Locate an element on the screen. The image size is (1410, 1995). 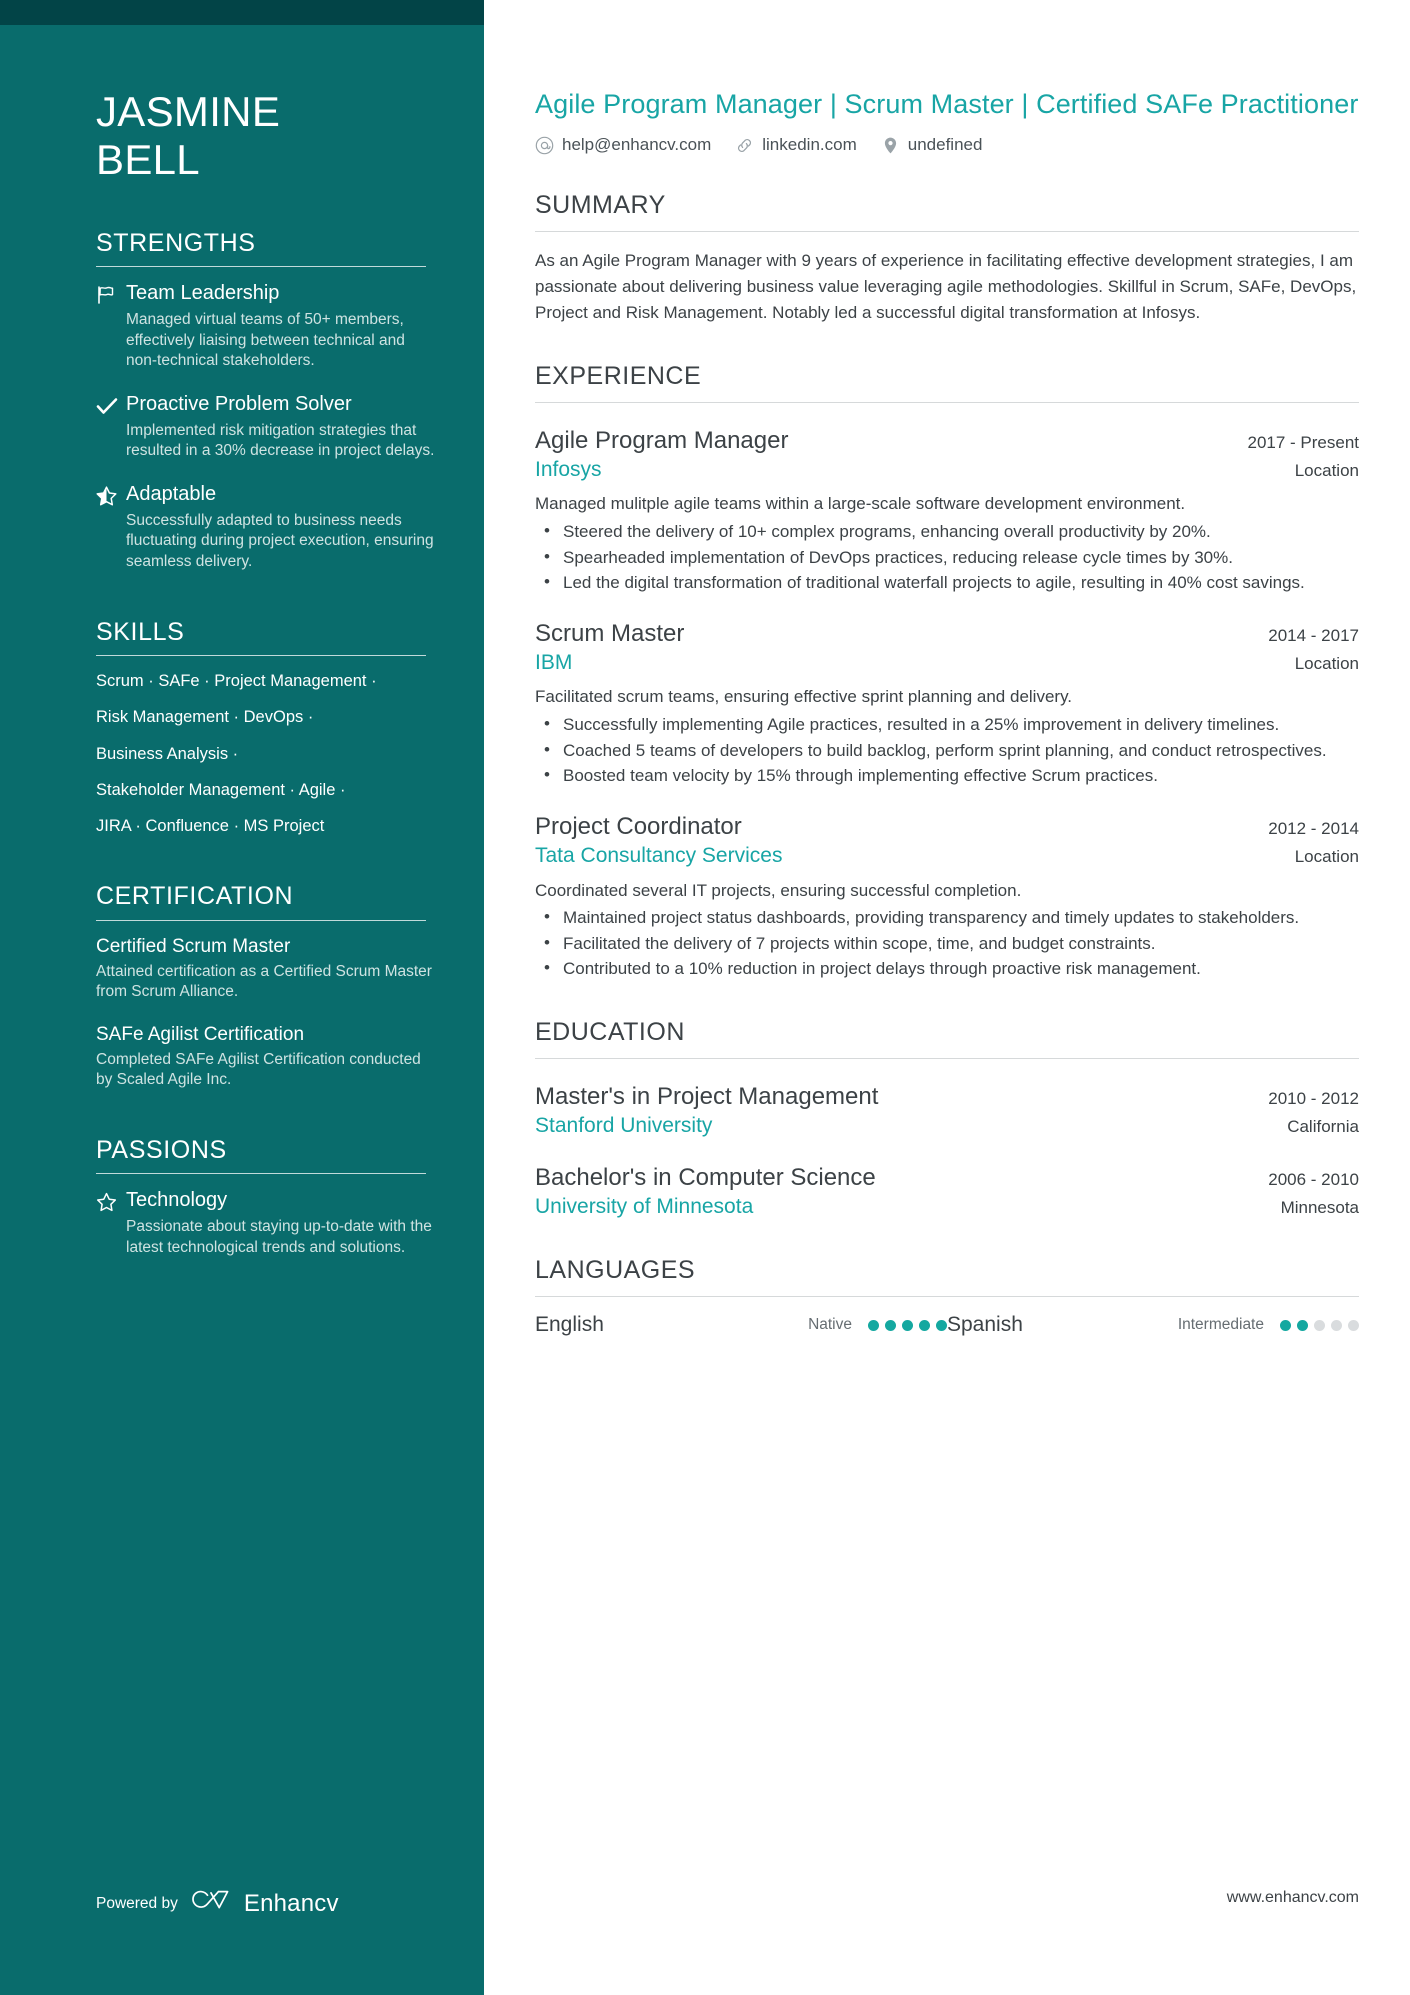
enhancv-wordmark: Enhancv is located at coordinates (291, 1903).